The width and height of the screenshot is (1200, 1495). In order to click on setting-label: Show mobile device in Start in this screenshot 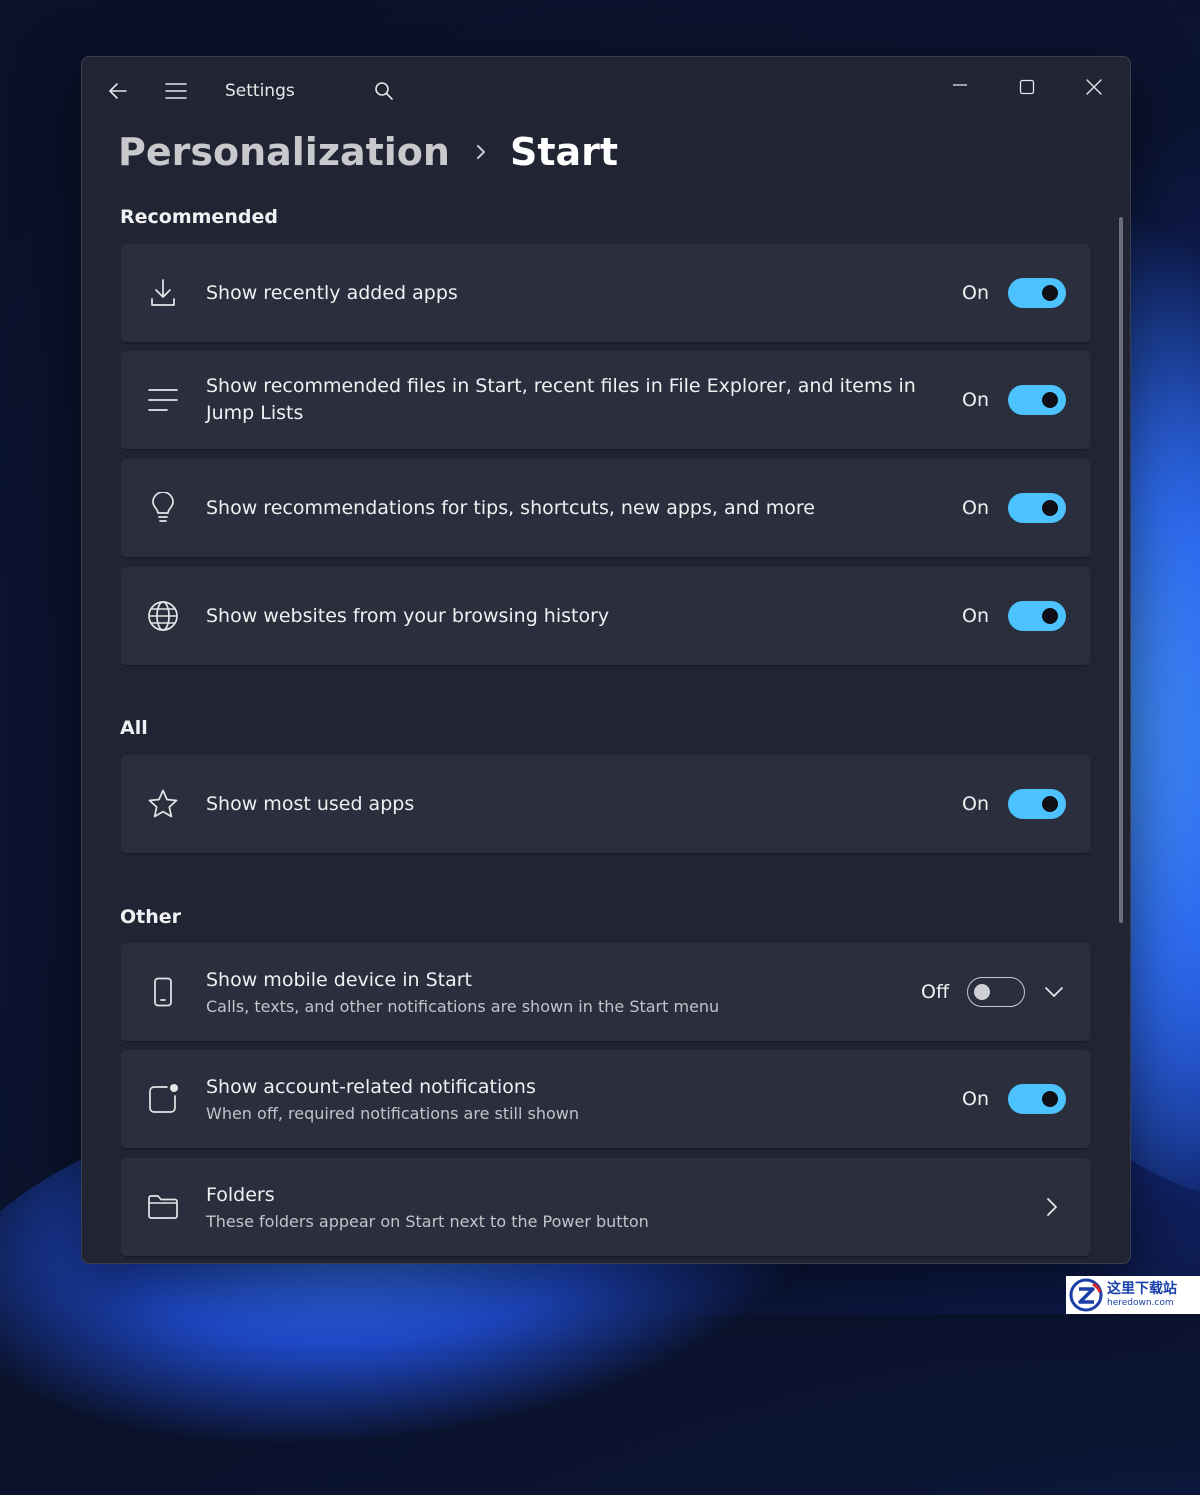, I will do `click(339, 979)`.